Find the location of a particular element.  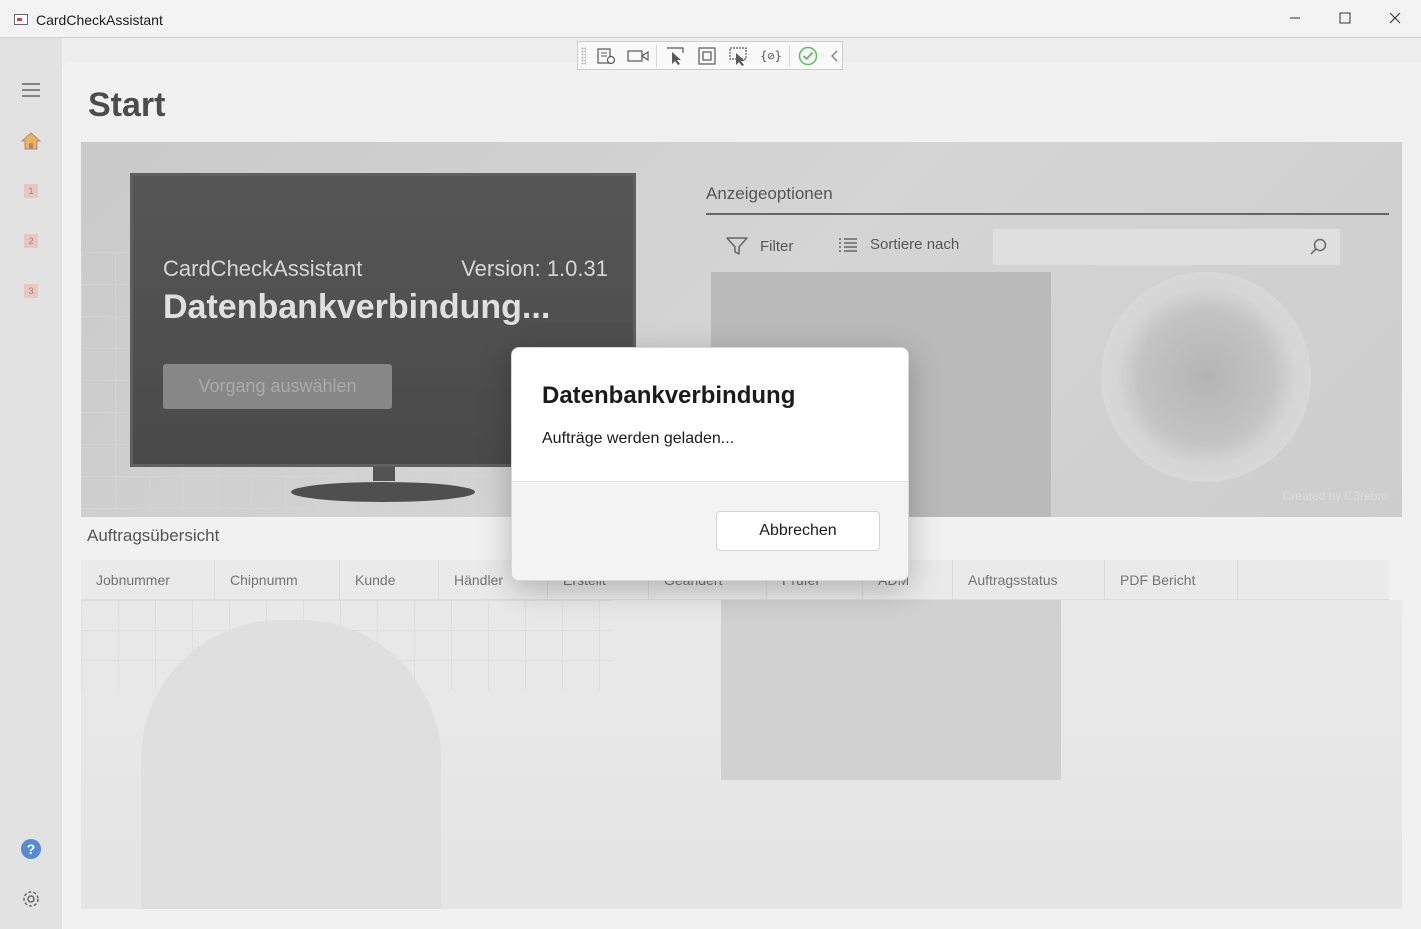

close-button is located at coordinates (1395, 18).